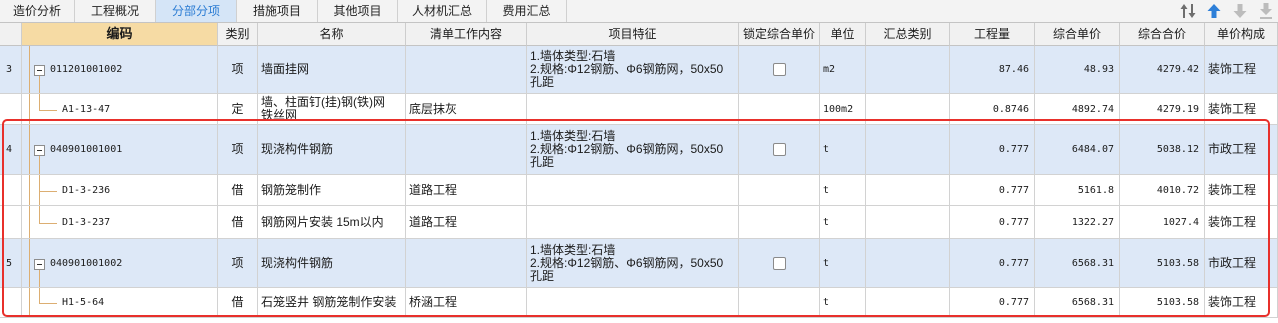  I want to click on category-cell: 定, so click(238, 109).